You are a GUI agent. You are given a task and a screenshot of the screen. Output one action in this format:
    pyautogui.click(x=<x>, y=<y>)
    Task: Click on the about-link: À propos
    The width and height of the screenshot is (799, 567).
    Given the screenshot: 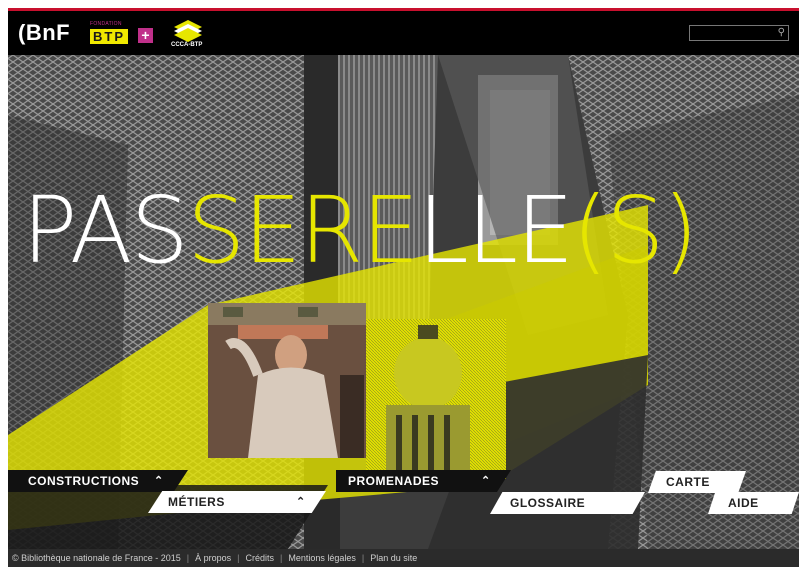 What is the action you would take?
    pyautogui.click(x=213, y=558)
    